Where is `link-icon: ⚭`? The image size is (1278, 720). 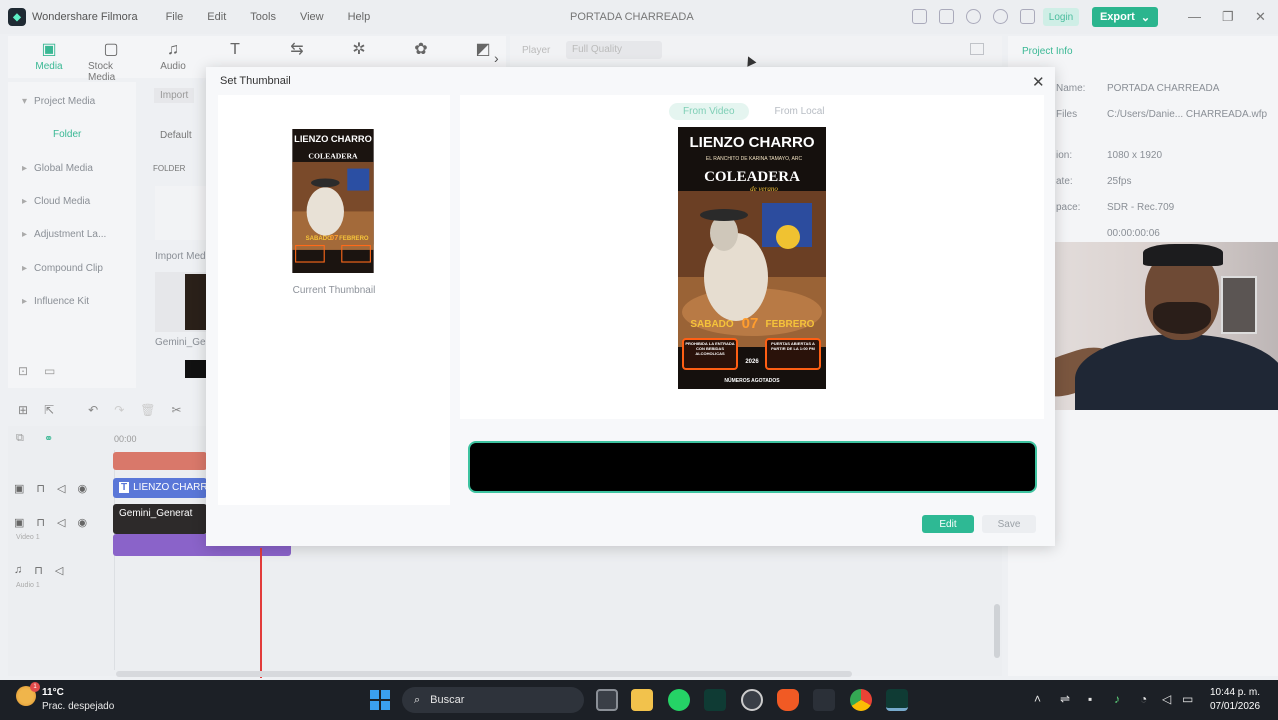 link-icon: ⚭ is located at coordinates (48, 438).